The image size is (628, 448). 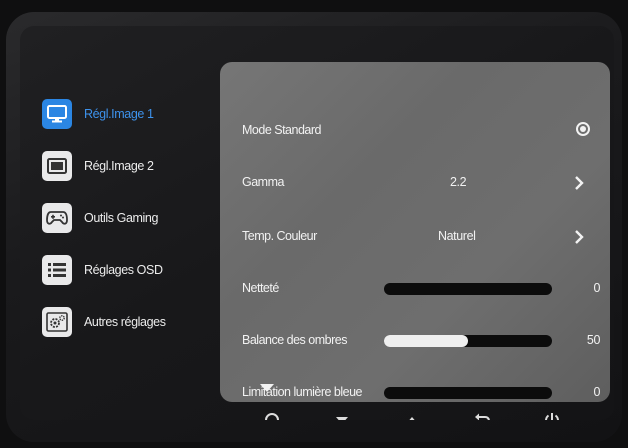 I want to click on circle-icon, so click(x=272, y=414).